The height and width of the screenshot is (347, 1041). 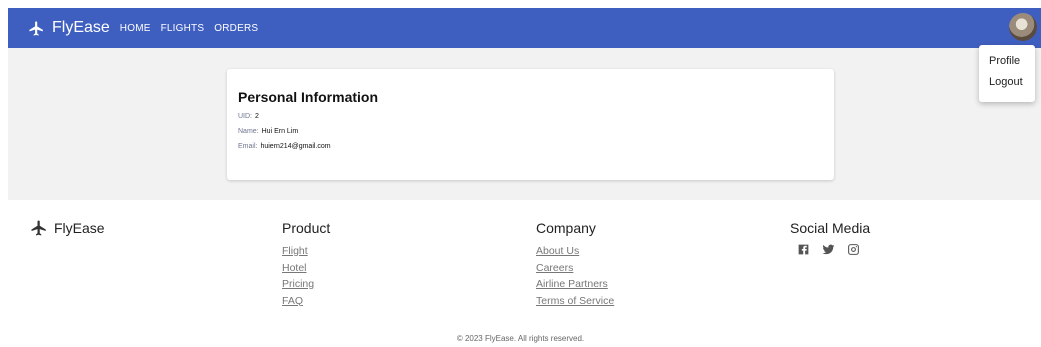 What do you see at coordinates (183, 28) in the screenshot?
I see `nav-flights: FLIGHTS` at bounding box center [183, 28].